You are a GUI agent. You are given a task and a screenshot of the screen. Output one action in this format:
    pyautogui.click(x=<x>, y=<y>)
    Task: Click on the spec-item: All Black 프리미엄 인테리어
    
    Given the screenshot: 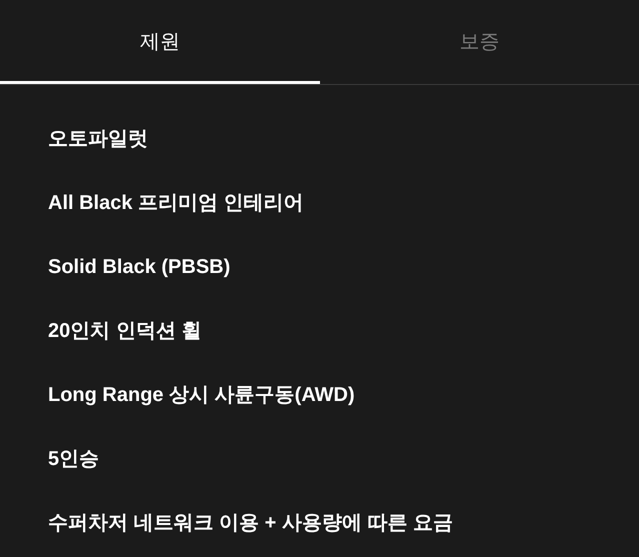 What is the action you would take?
    pyautogui.click(x=176, y=203)
    